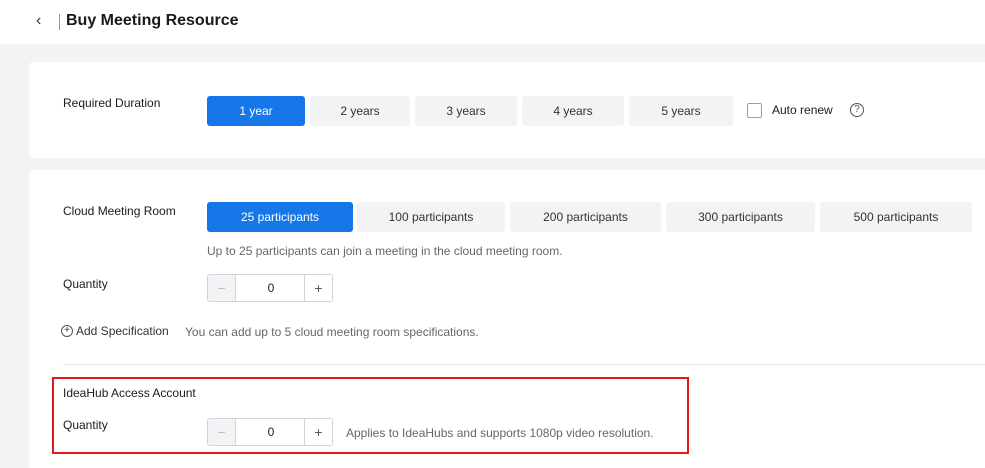 Image resolution: width=985 pixels, height=468 pixels. I want to click on increment-button: +, so click(318, 288).